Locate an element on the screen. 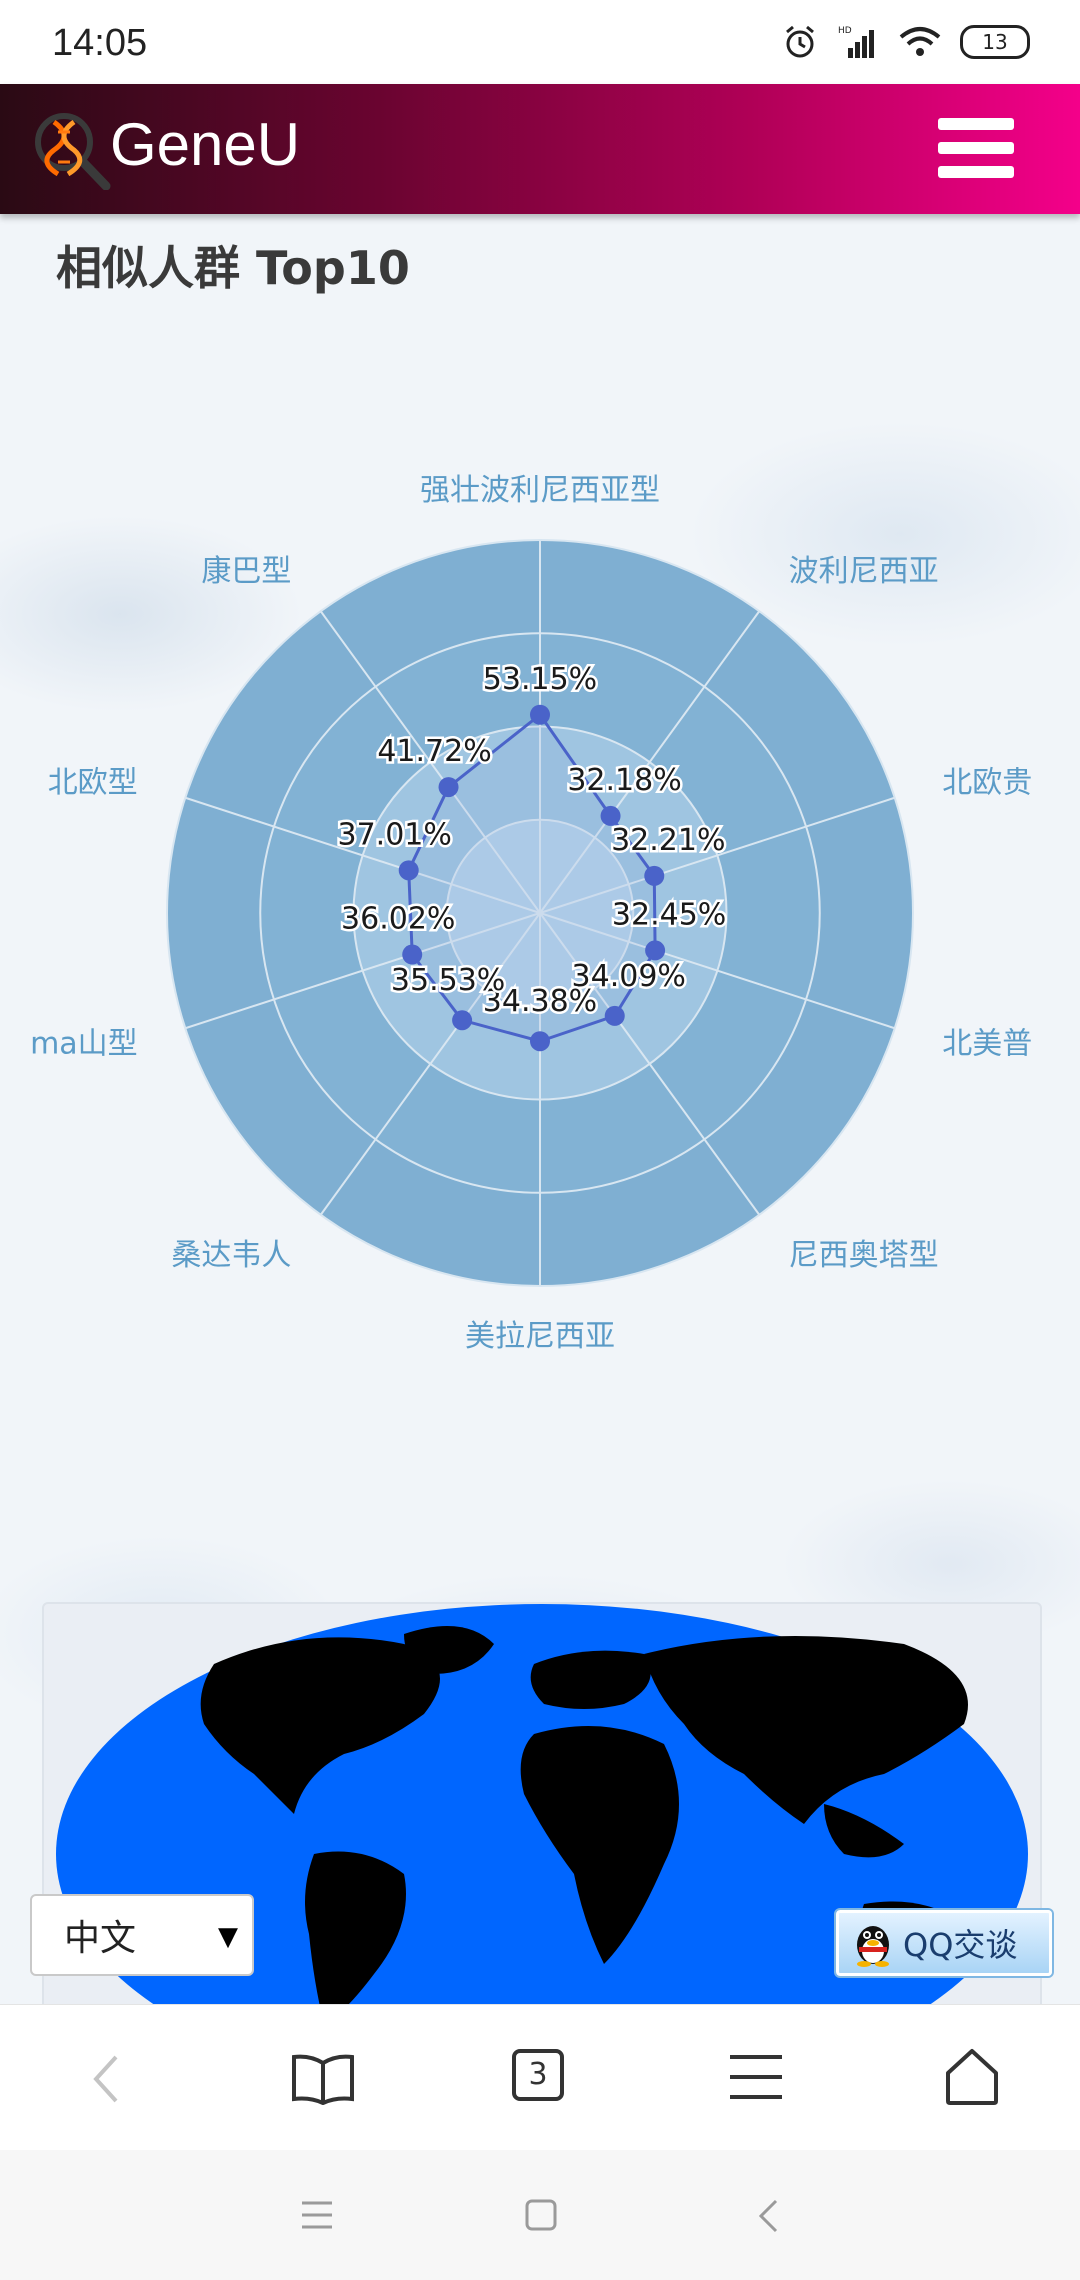  radar-value-label: 53.15% is located at coordinates (540, 679).